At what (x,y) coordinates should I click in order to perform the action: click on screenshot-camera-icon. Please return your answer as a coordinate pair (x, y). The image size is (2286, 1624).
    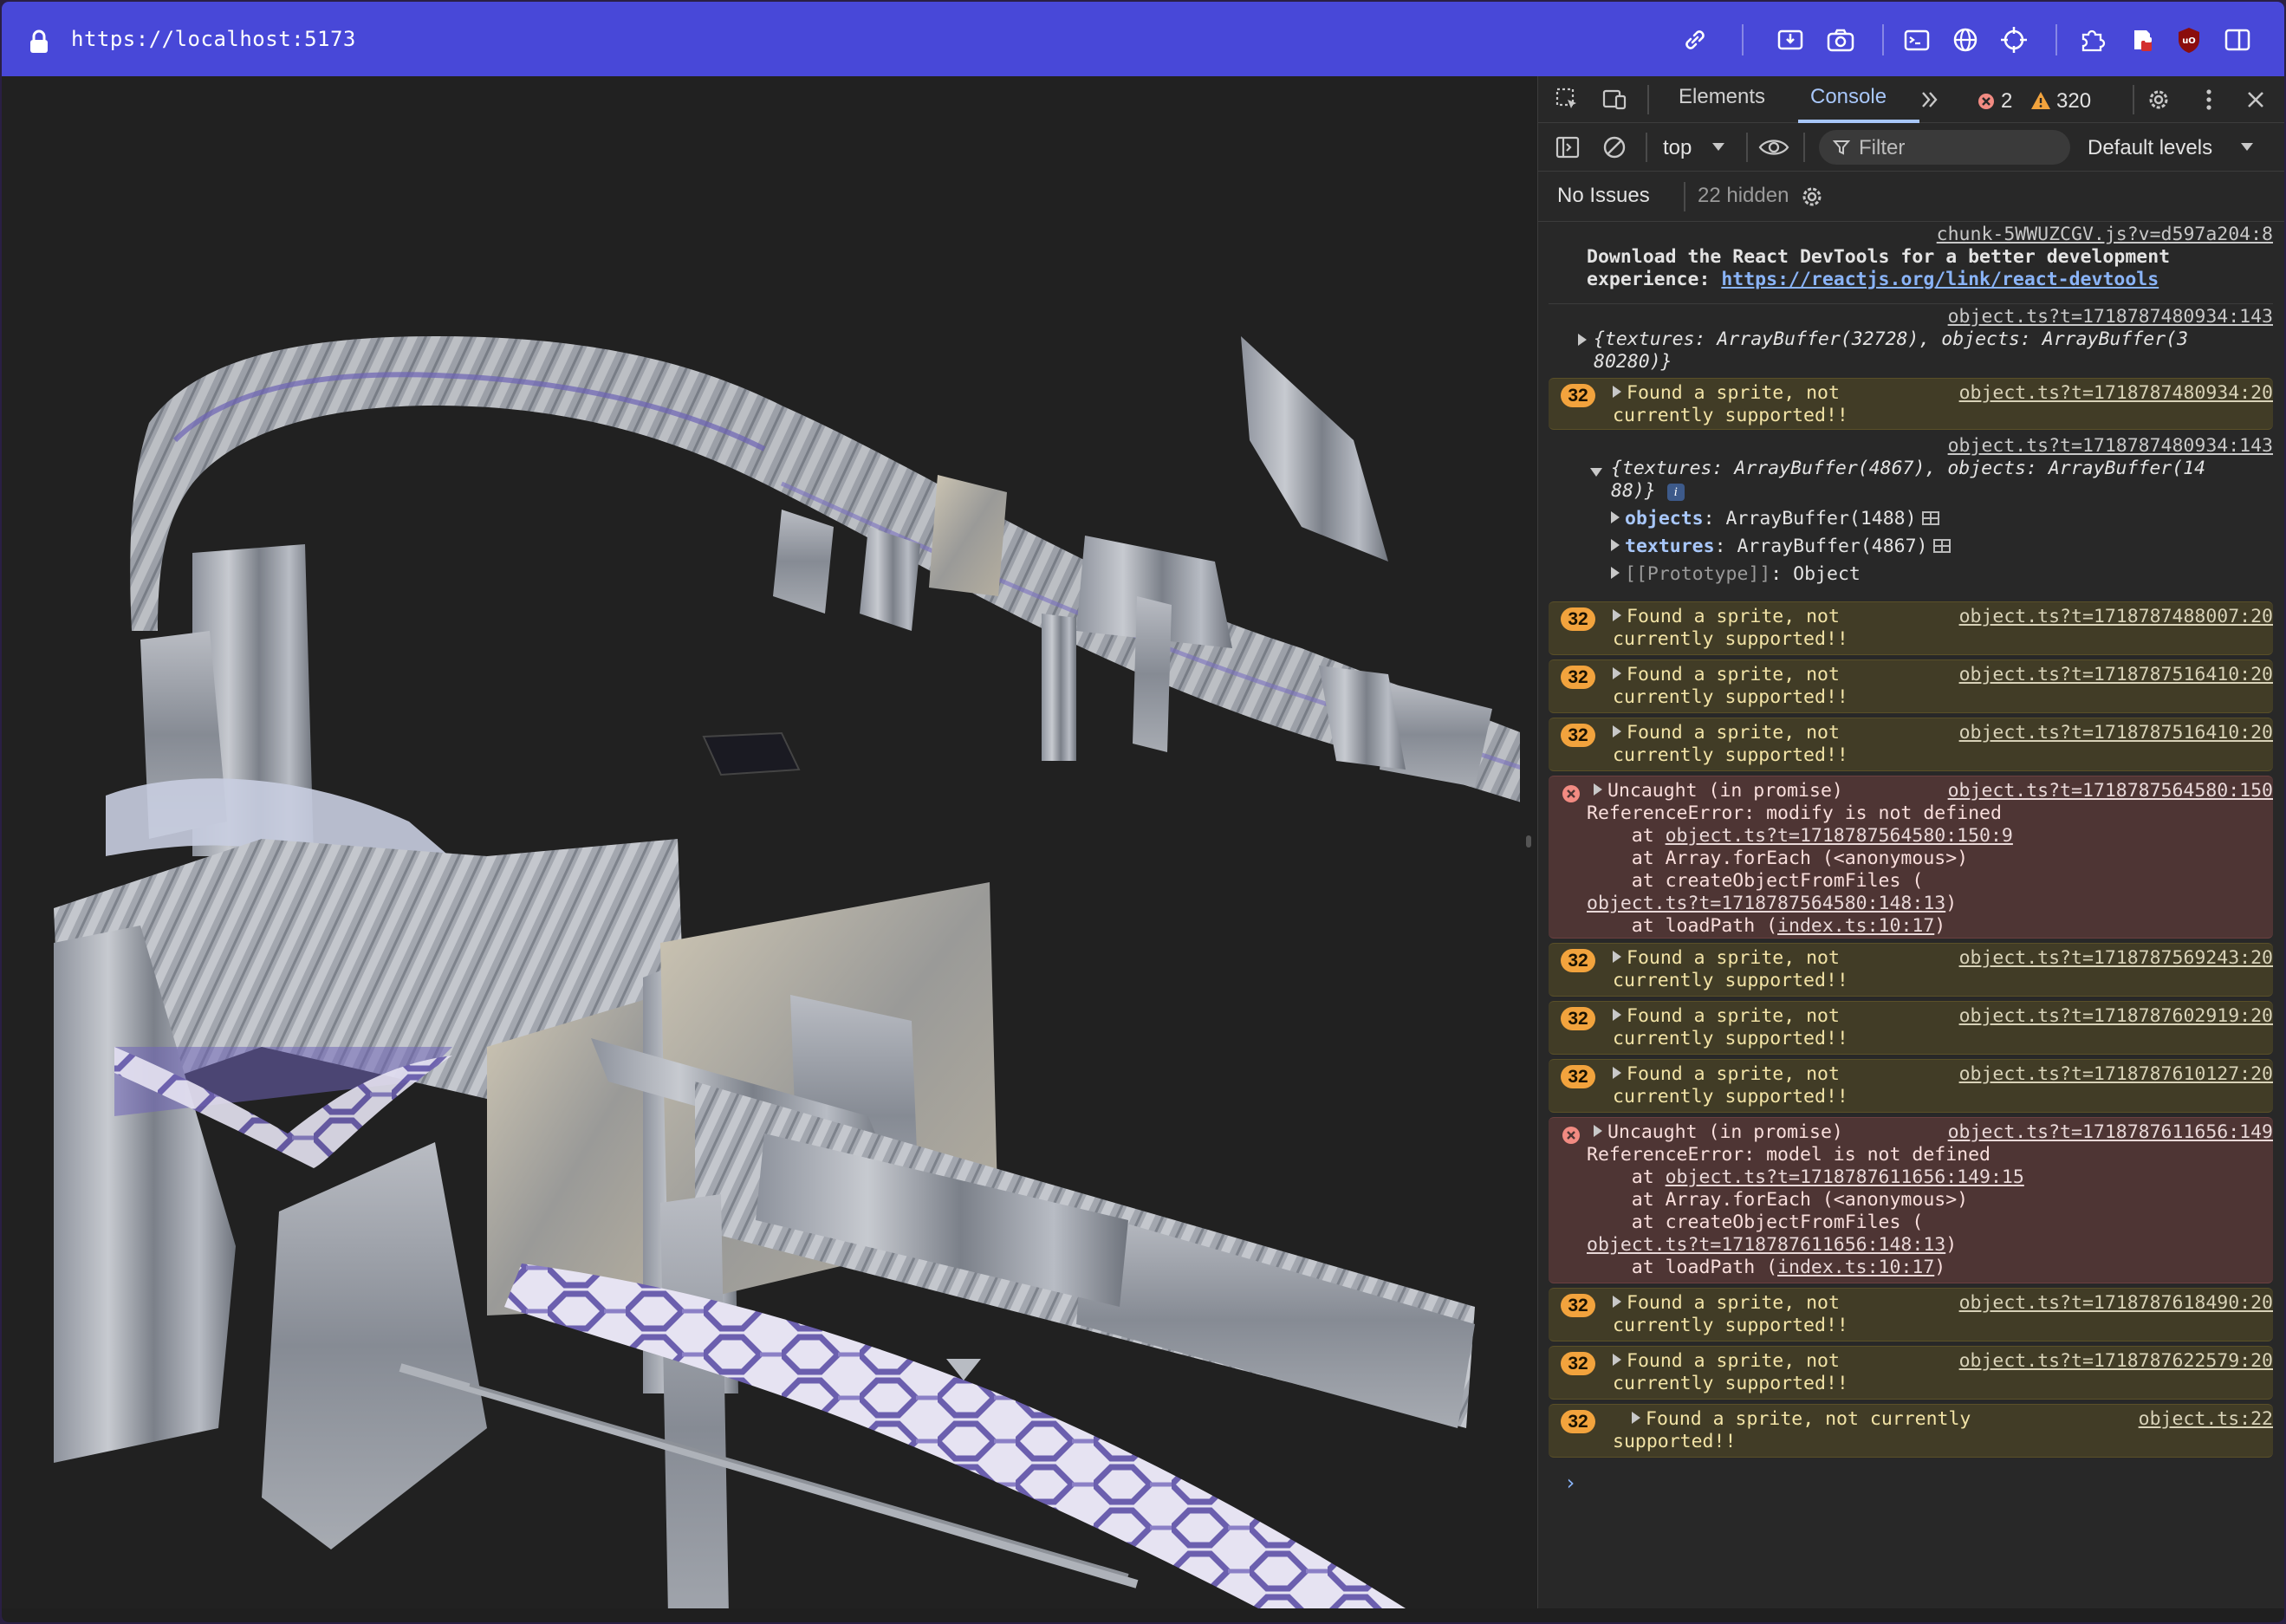
    Looking at the image, I should click on (1840, 39).